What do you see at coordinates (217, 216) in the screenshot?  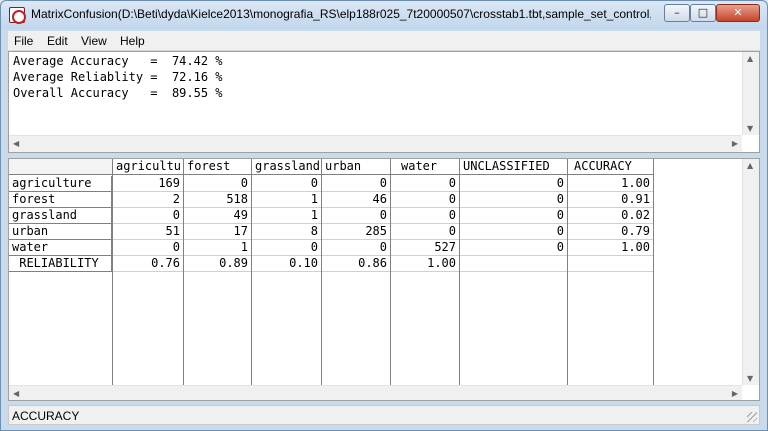 I see `table-cell: 49` at bounding box center [217, 216].